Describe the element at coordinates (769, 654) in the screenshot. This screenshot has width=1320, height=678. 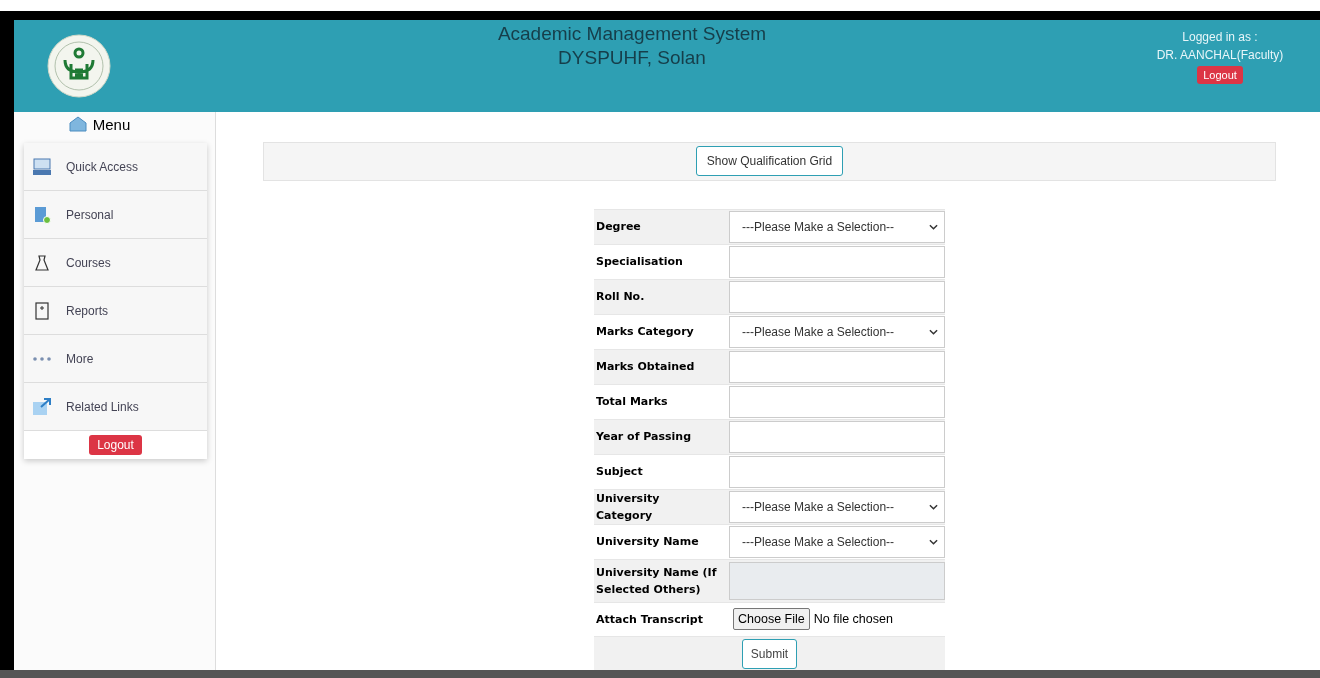
I see `submit-button: Submit` at that location.